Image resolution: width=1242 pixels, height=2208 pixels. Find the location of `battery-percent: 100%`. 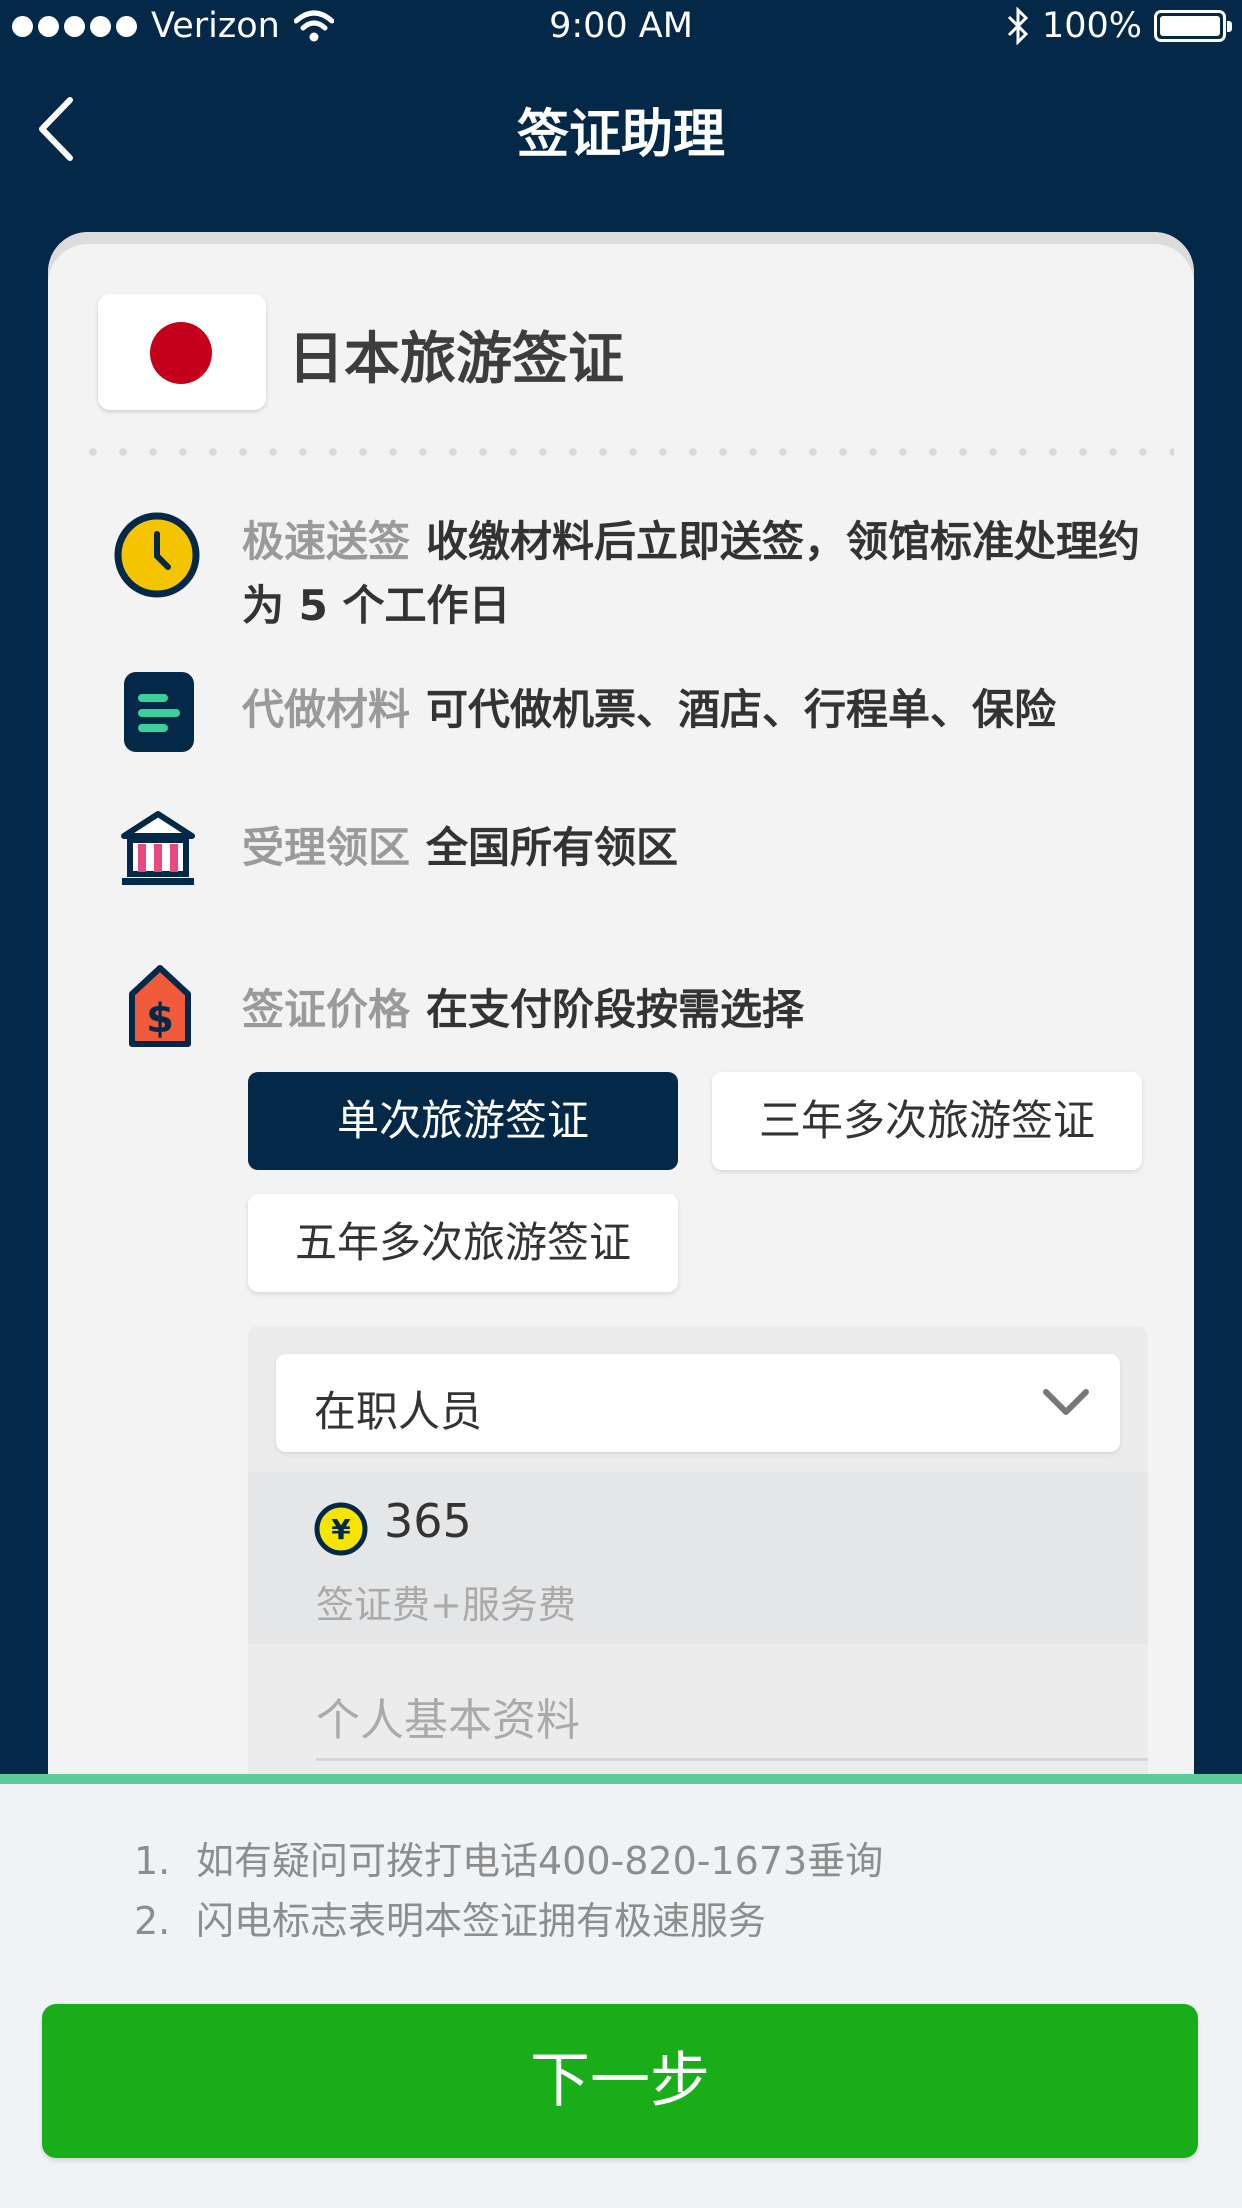

battery-percent: 100% is located at coordinates (1091, 26).